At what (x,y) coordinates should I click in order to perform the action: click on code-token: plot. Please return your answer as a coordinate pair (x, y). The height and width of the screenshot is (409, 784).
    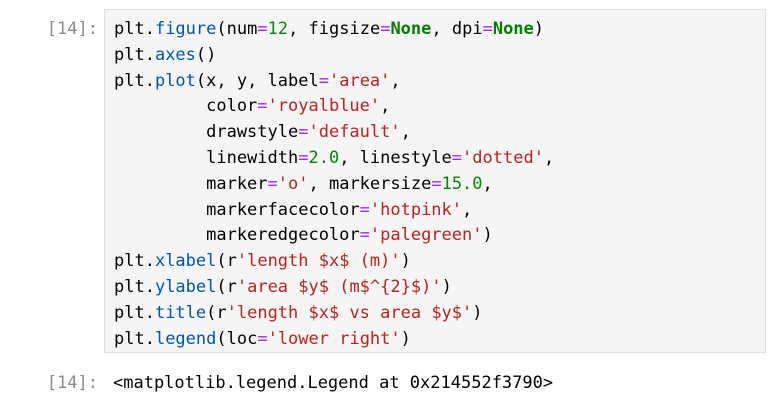
    Looking at the image, I should click on (175, 80).